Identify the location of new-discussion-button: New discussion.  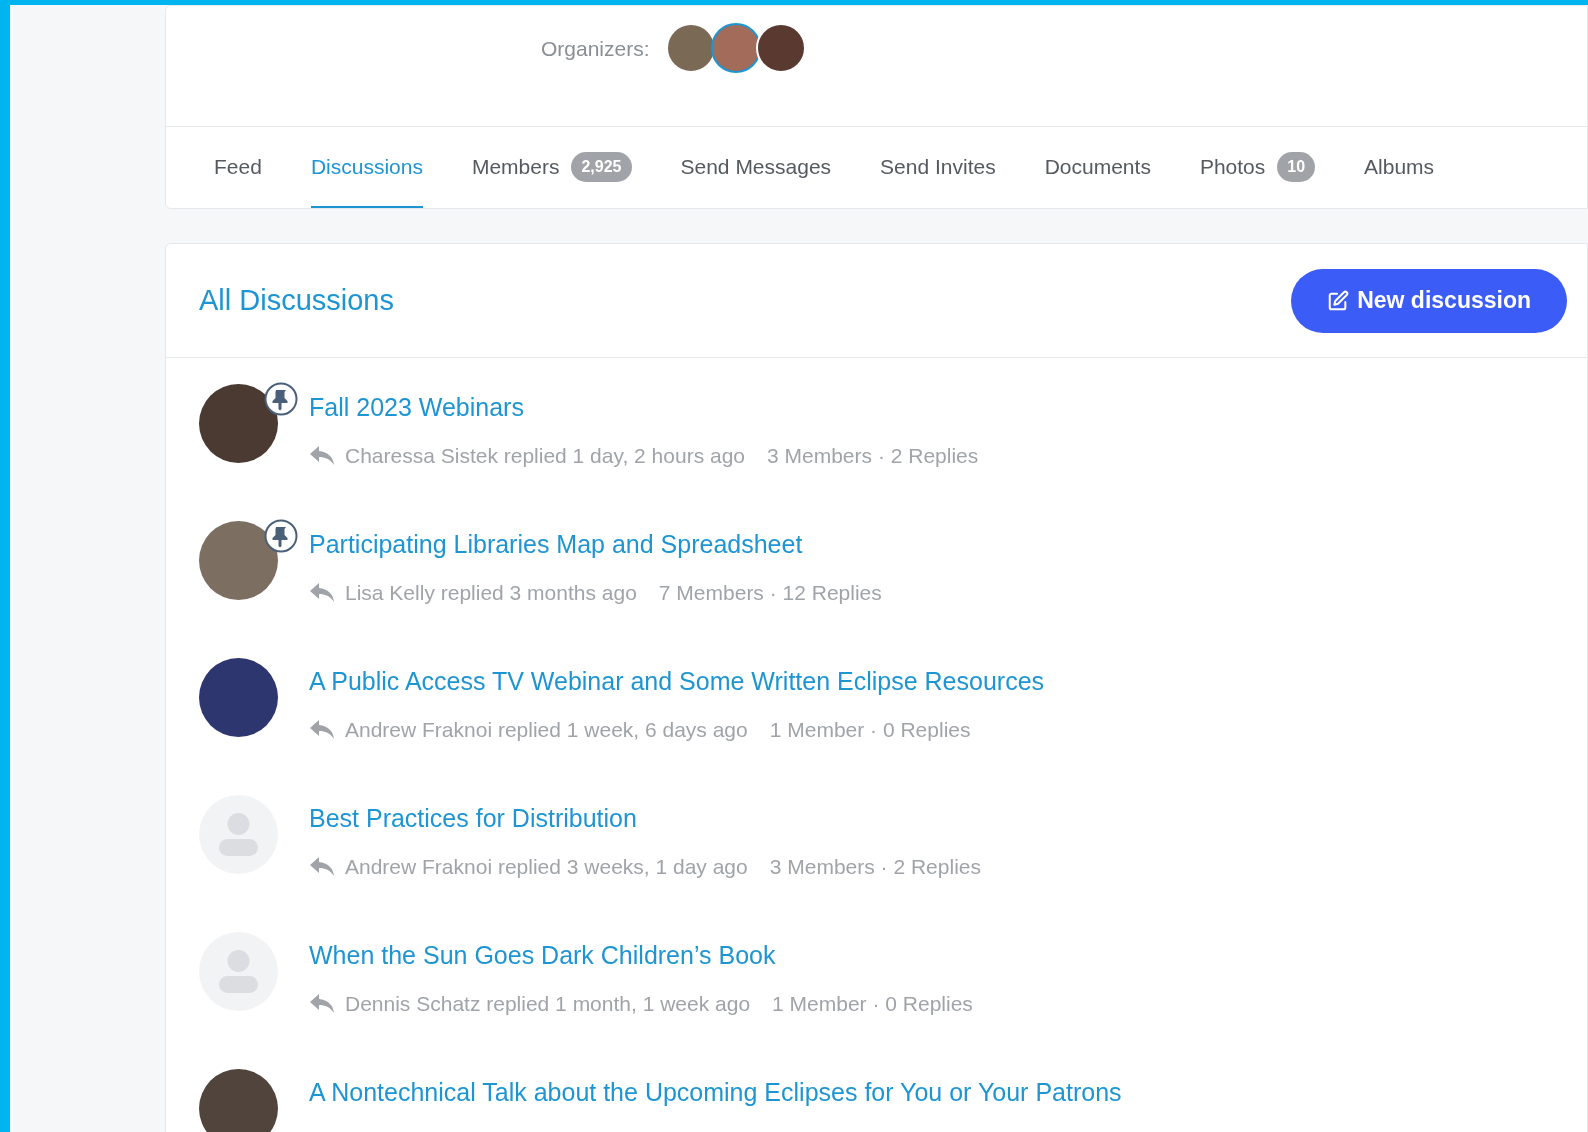
(1429, 300).